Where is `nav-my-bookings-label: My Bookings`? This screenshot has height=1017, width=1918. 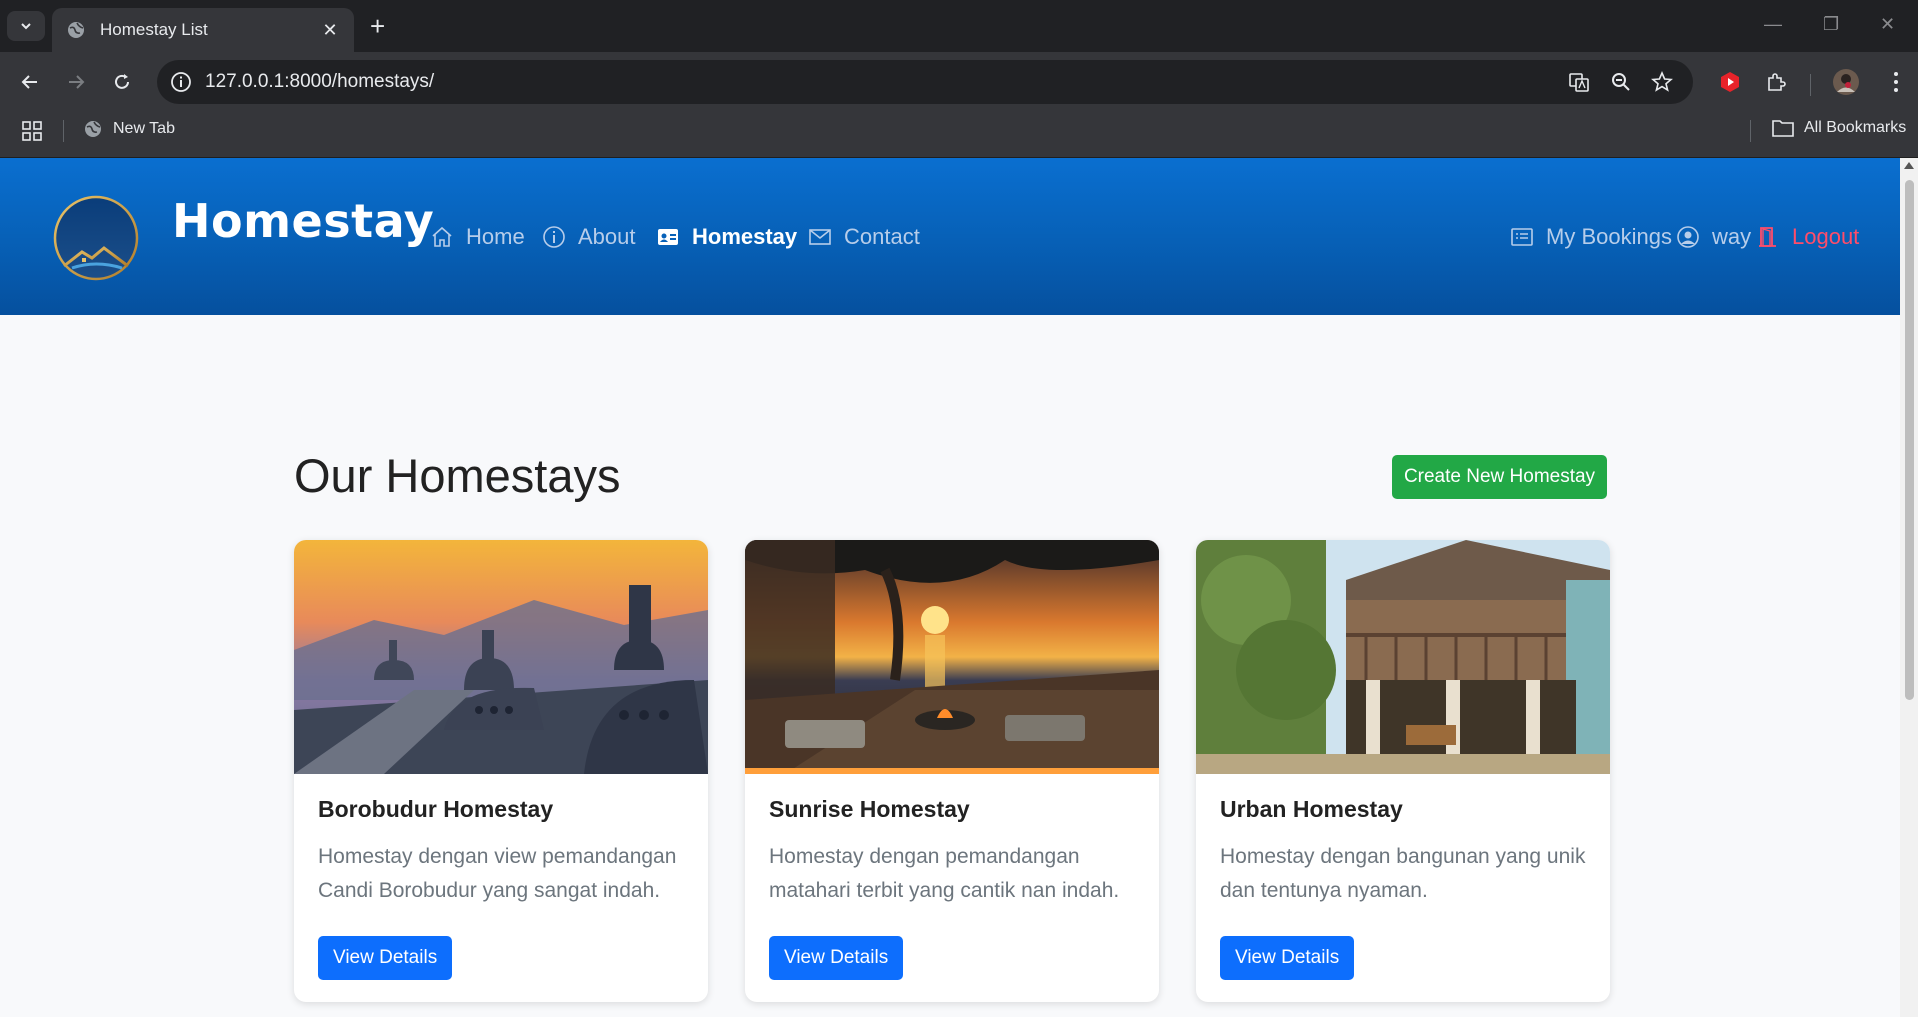 nav-my-bookings-label: My Bookings is located at coordinates (1609, 236).